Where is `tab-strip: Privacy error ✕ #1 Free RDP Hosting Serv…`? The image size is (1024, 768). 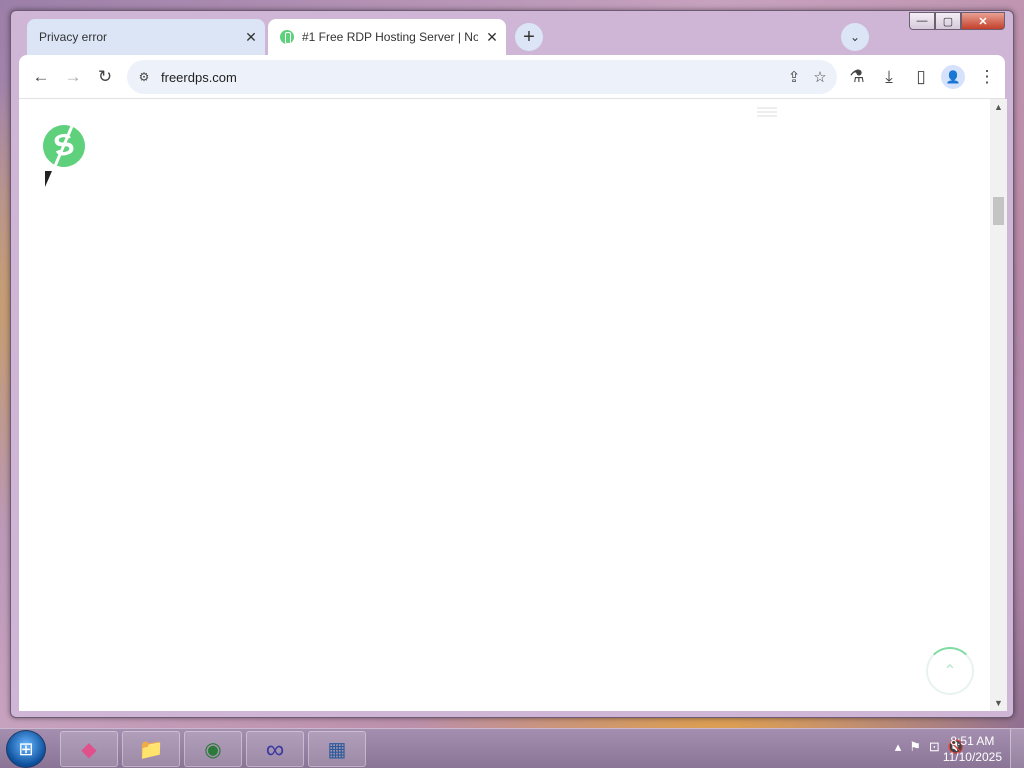
tab-strip: Privacy error ✕ #1 Free RDP Hosting Serv… is located at coordinates (512, 37).